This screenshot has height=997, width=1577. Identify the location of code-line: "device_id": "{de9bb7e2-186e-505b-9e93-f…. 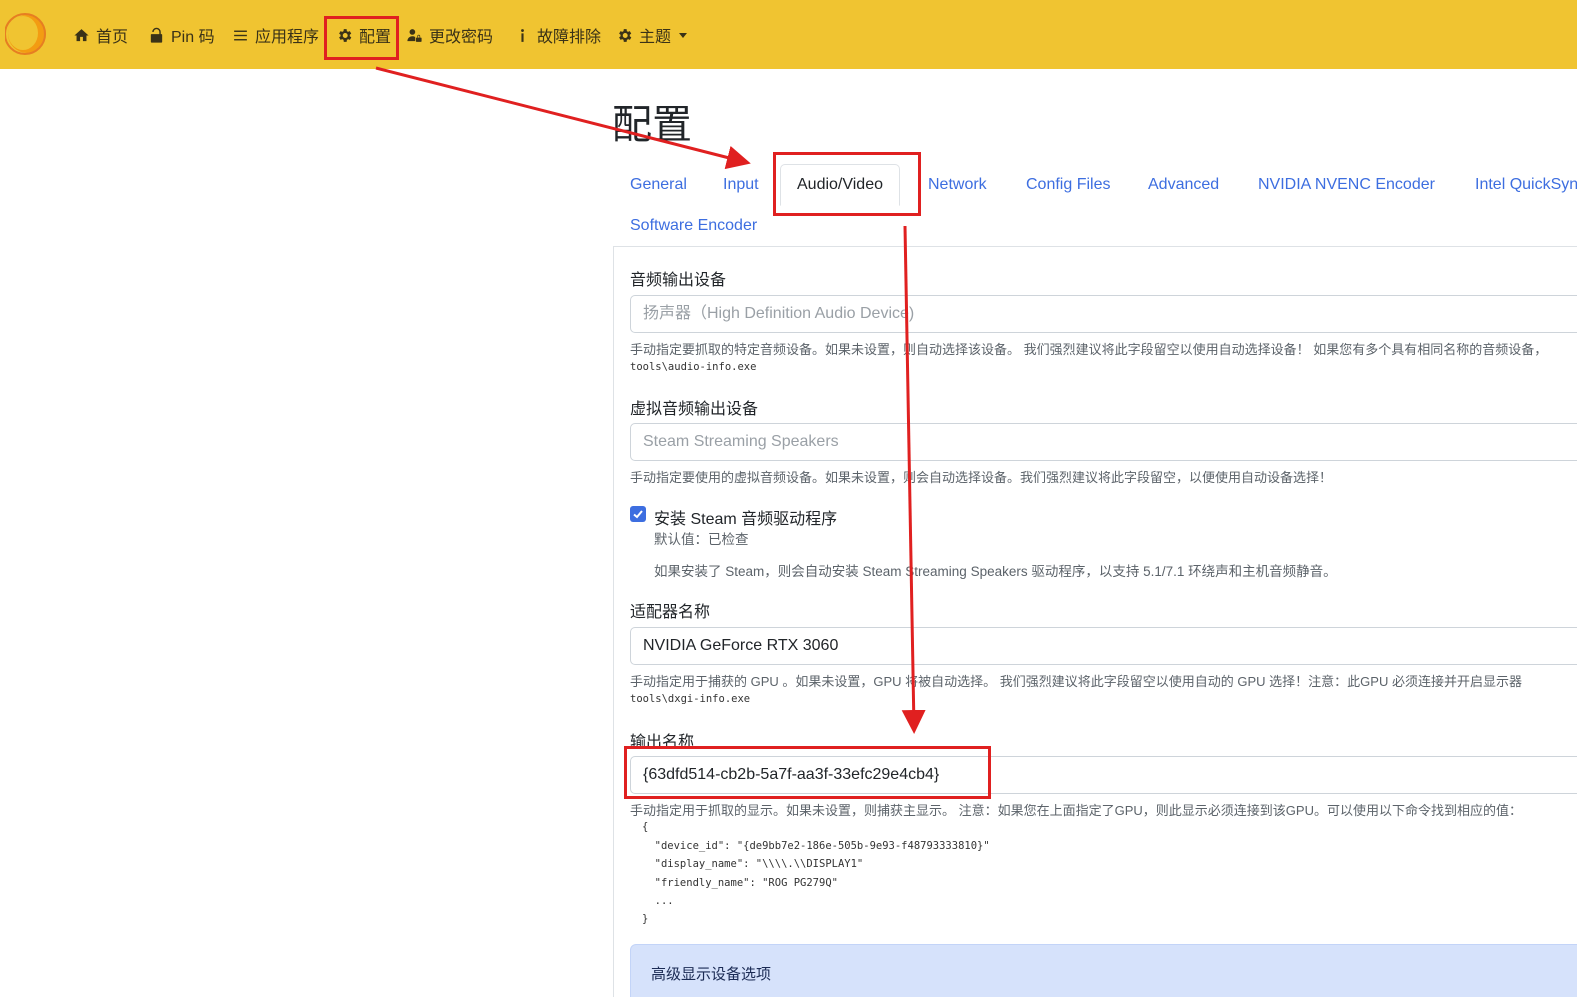
(816, 846).